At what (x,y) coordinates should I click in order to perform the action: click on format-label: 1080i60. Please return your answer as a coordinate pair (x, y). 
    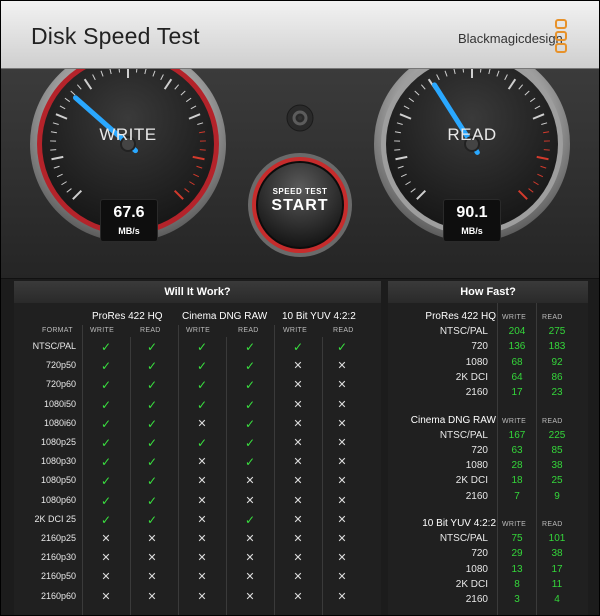
    Looking at the image, I should click on (59, 422).